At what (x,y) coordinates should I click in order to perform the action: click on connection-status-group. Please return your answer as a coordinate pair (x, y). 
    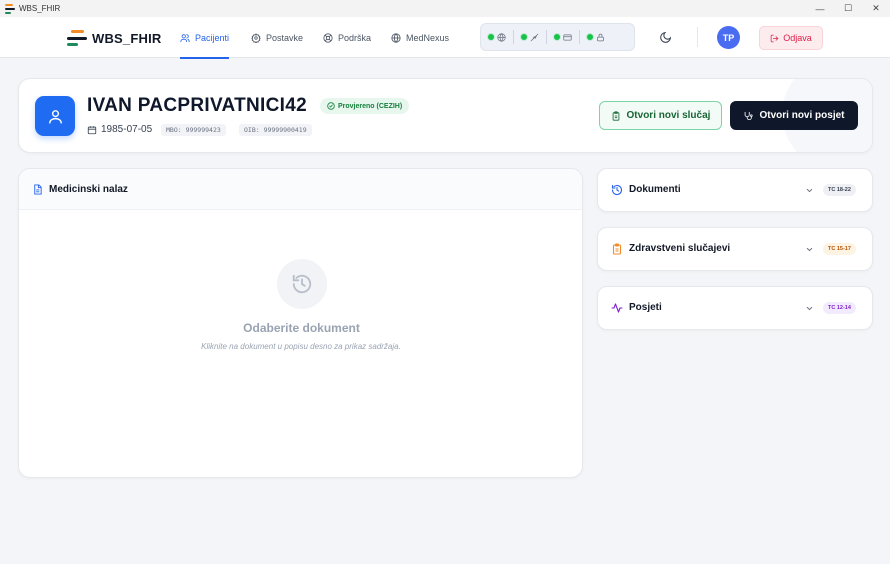
    Looking at the image, I should click on (557, 37).